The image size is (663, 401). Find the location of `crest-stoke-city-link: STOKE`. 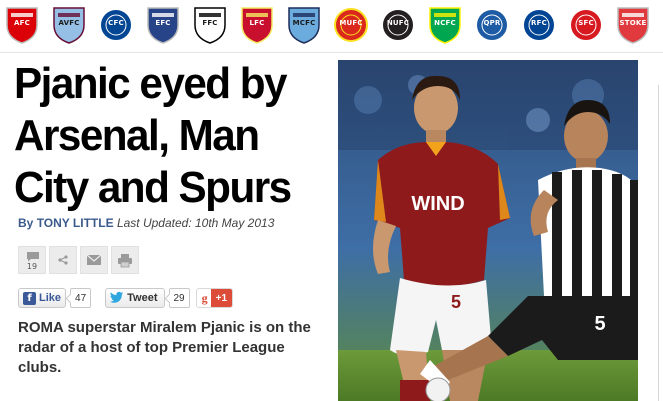

crest-stoke-city-link: STOKE is located at coordinates (633, 25).